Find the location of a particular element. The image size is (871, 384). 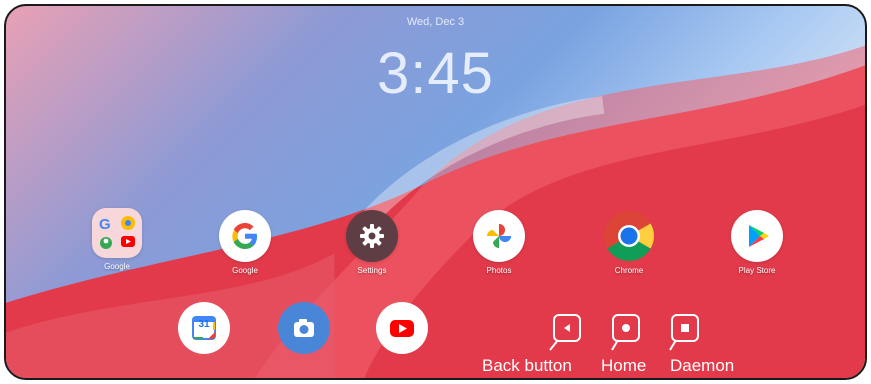

daemon-annotation: Daemon is located at coordinates (702, 365).